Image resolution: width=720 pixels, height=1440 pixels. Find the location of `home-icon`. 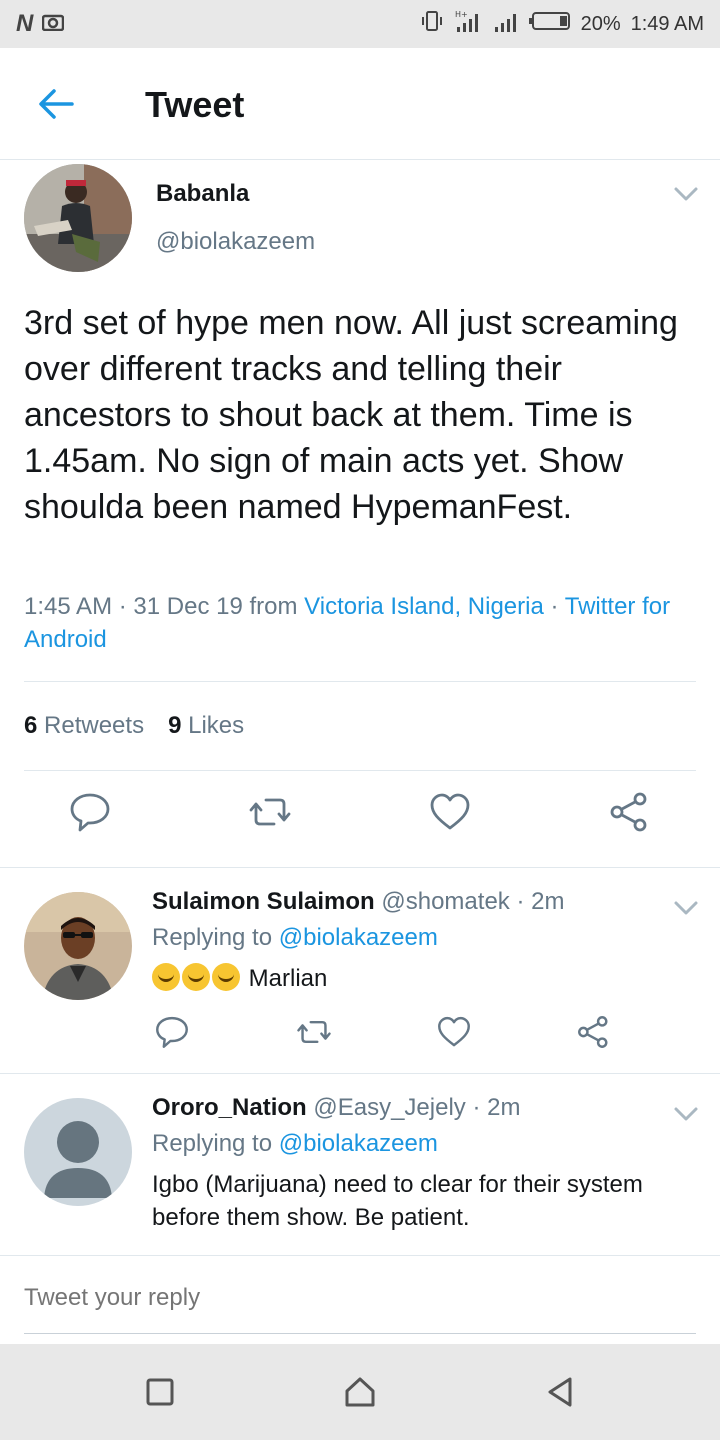

home-icon is located at coordinates (360, 1392).